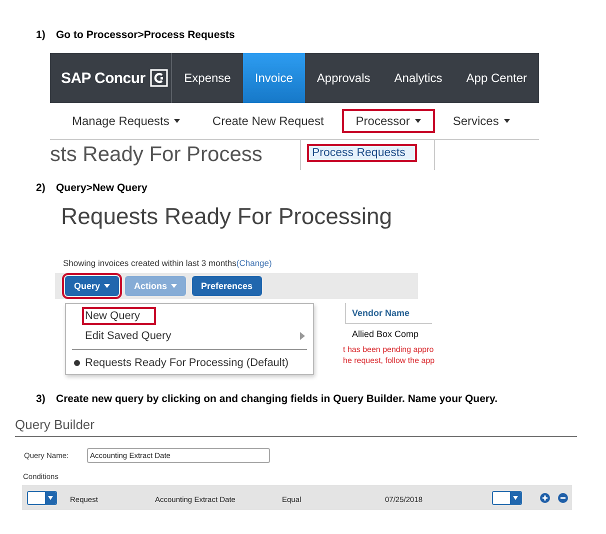 This screenshot has height=534, width=606. What do you see at coordinates (418, 78) in the screenshot?
I see `nav-tab: Analytics` at bounding box center [418, 78].